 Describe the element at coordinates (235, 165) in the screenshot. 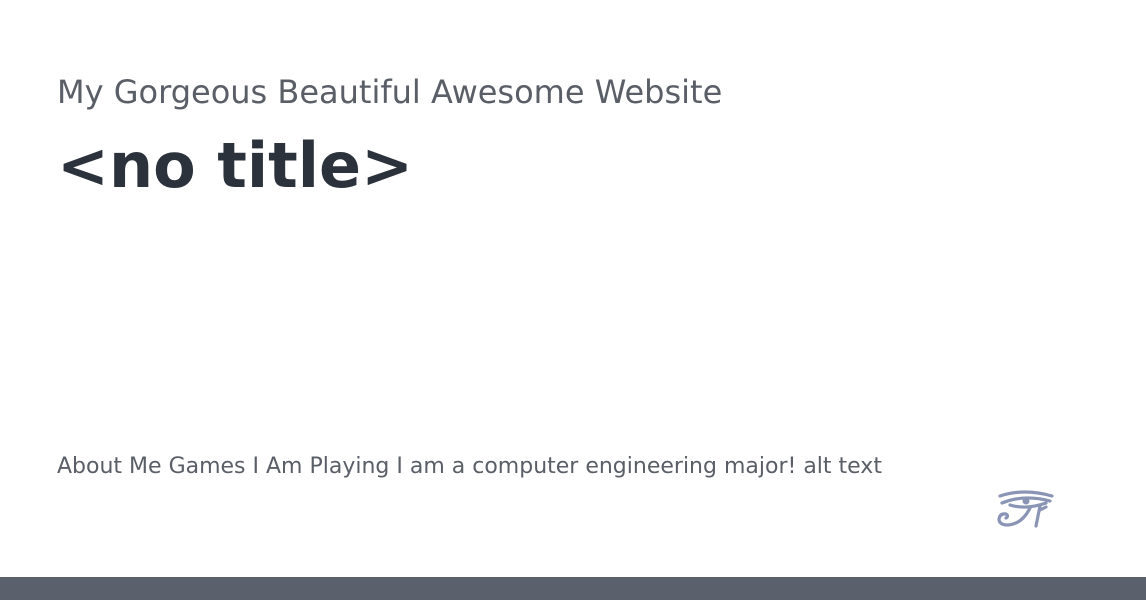

I see `page-title: <no title>` at that location.